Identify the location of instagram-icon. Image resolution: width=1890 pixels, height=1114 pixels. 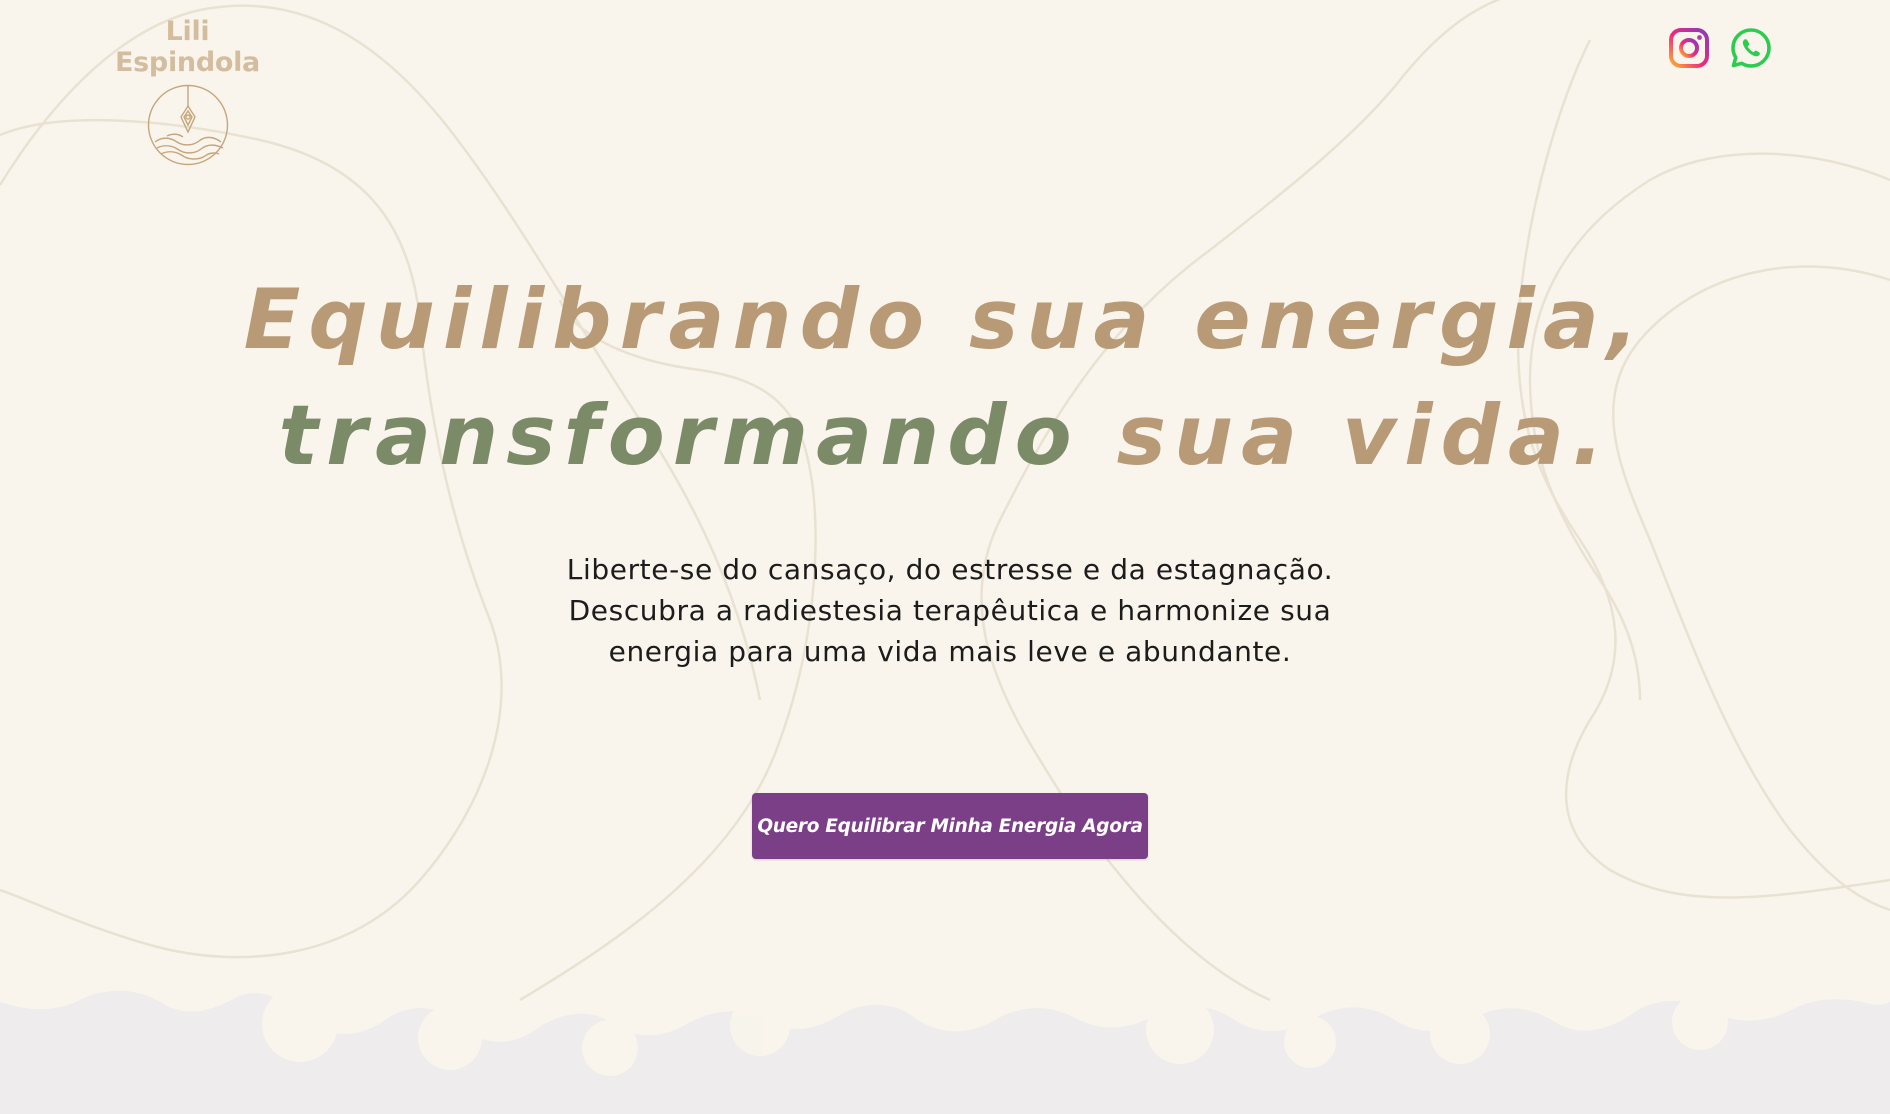
(1689, 48).